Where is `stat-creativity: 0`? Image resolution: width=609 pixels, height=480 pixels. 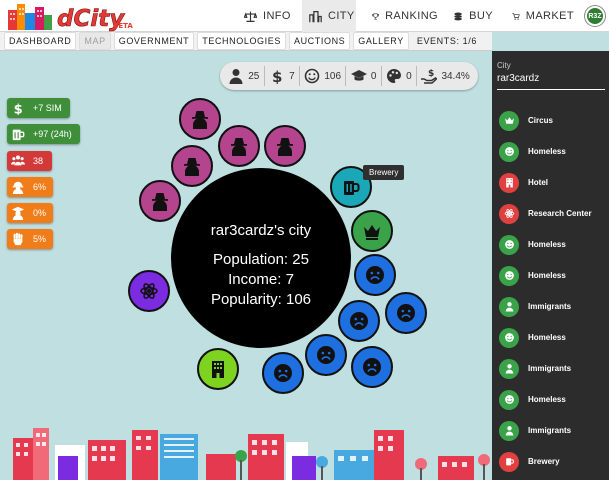
stat-creativity: 0 is located at coordinates (399, 76).